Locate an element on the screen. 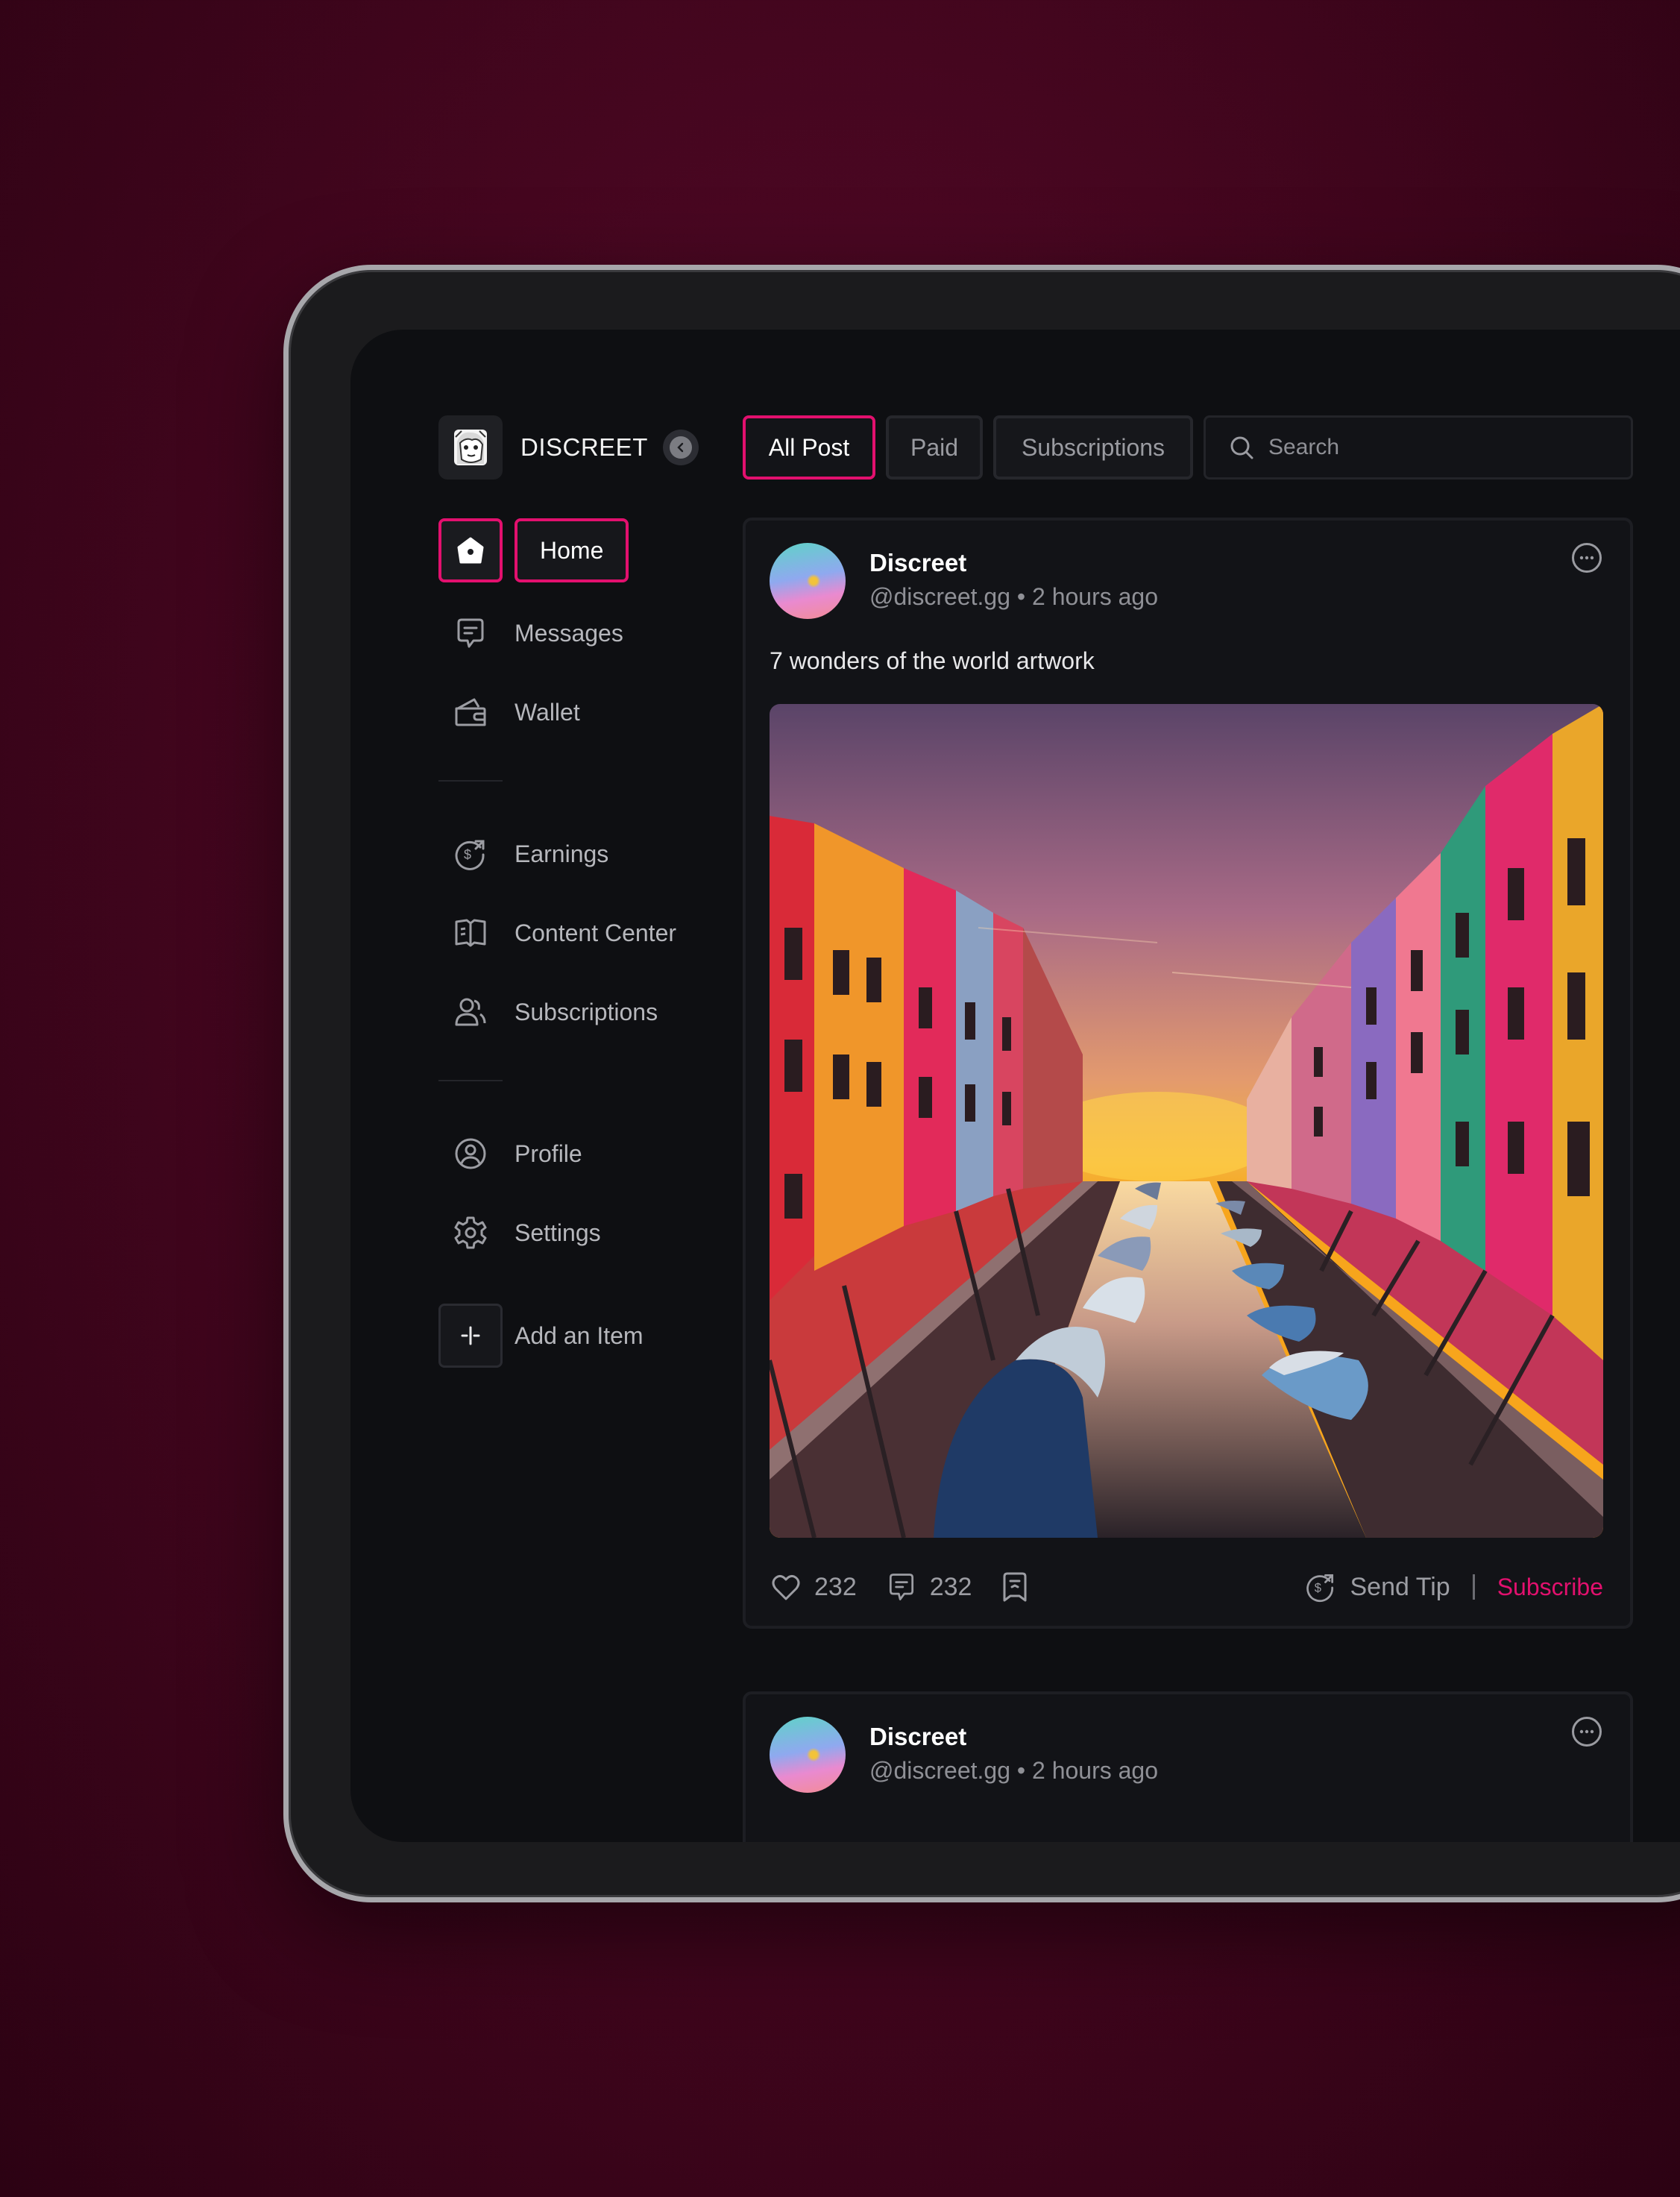 This screenshot has width=1680, height=2197. sidebar-item-profile: Profile is located at coordinates (510, 1154).